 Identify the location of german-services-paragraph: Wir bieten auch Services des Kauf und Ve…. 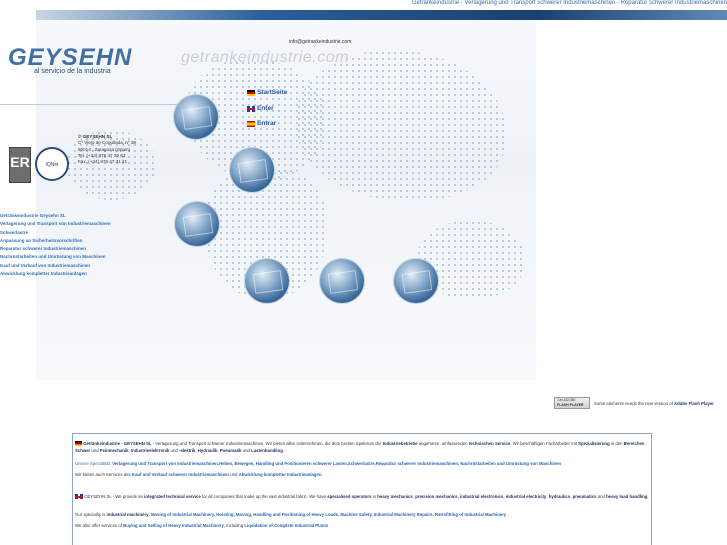
(199, 474).